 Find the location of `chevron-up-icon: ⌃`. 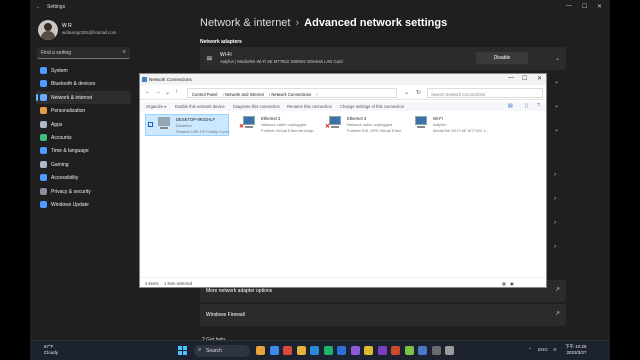

chevron-up-icon: ⌃ is located at coordinates (530, 350).